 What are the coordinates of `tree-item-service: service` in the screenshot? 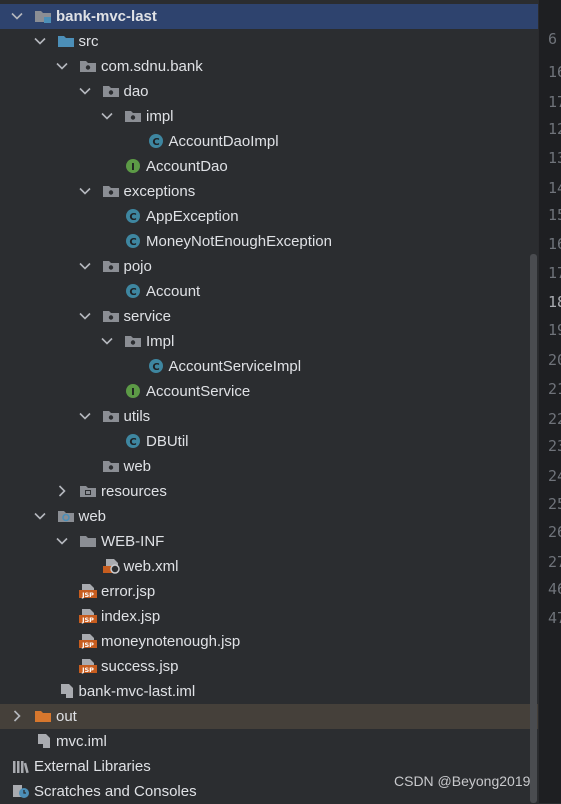 It's located at (269, 316).